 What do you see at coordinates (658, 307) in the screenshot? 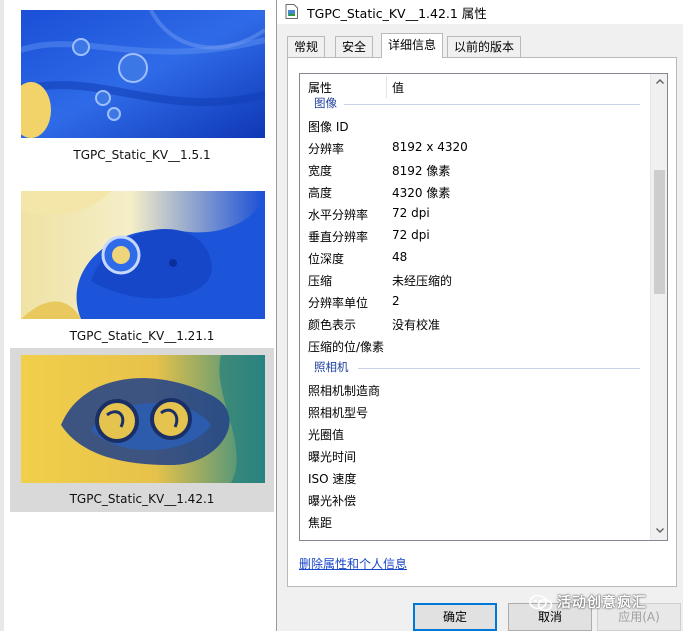
I see `vertical-scrollbar` at bounding box center [658, 307].